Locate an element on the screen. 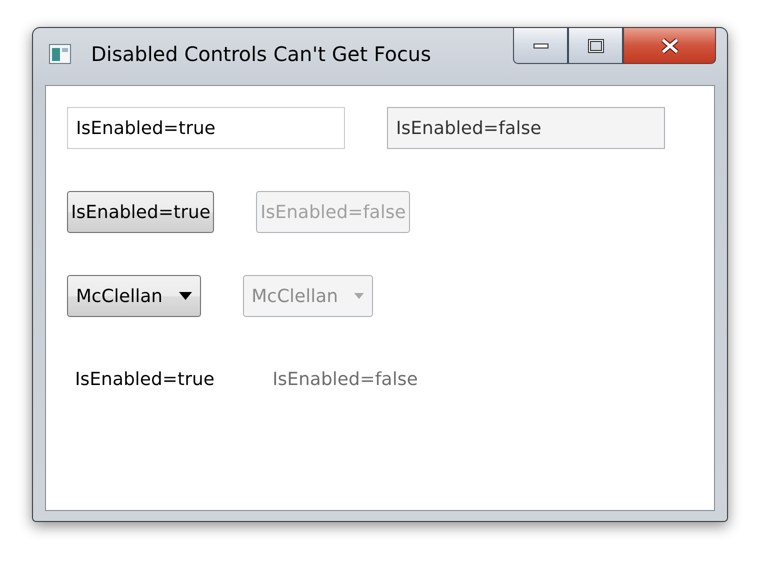  label-text: IsEnabled=false is located at coordinates (345, 379).